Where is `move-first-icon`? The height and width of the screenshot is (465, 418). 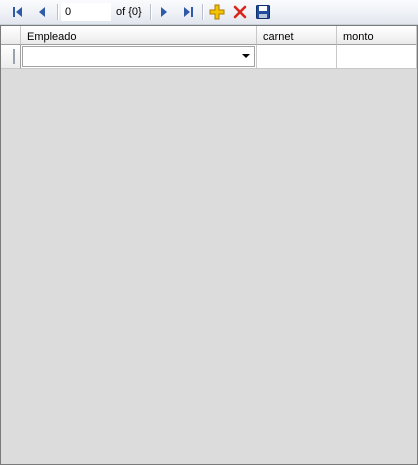
move-first-icon is located at coordinates (17, 12).